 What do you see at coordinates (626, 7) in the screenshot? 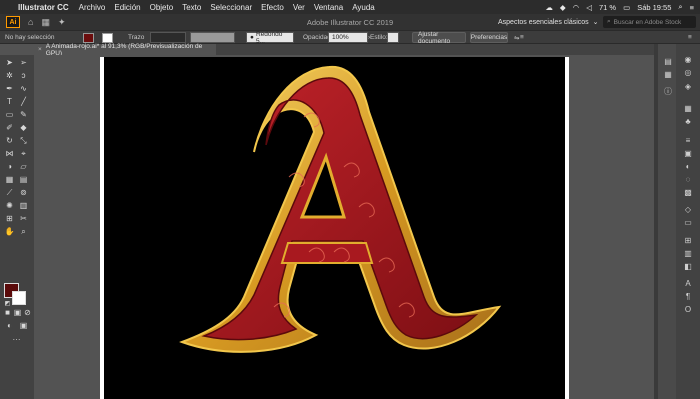
I see `battery-icon: ▭` at bounding box center [626, 7].